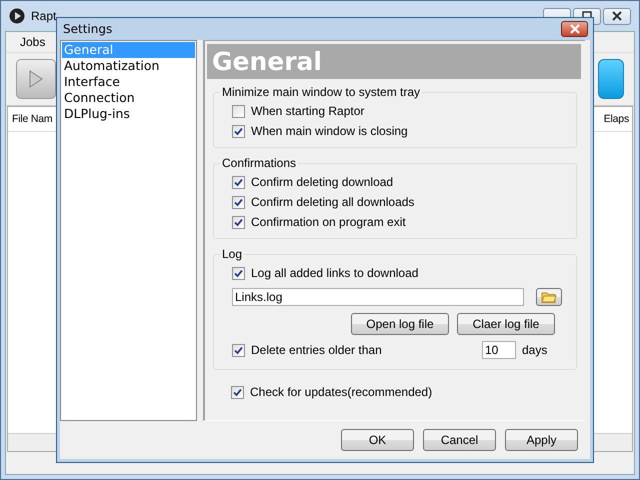 Image resolution: width=640 pixels, height=480 pixels. What do you see at coordinates (17, 16) in the screenshot?
I see `app-logo-icon` at bounding box center [17, 16].